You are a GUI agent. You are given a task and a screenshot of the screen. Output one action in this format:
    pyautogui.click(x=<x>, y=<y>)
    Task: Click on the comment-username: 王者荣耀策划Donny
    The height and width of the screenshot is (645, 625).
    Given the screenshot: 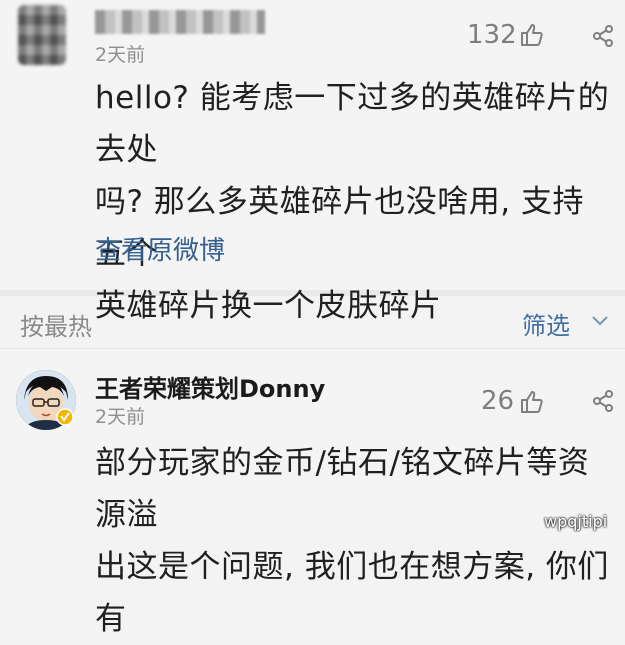 What is the action you would take?
    pyautogui.click(x=210, y=386)
    